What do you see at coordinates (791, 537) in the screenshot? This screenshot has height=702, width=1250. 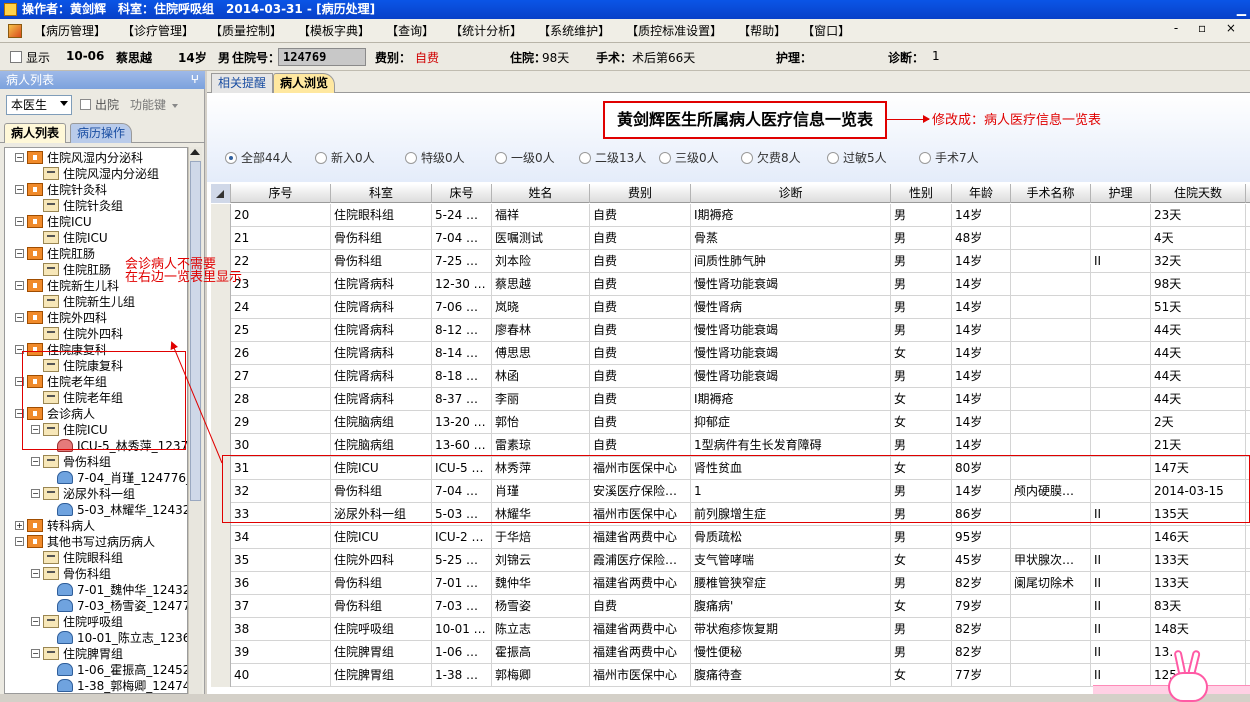 I see `table-cell: 骨质疏松` at bounding box center [791, 537].